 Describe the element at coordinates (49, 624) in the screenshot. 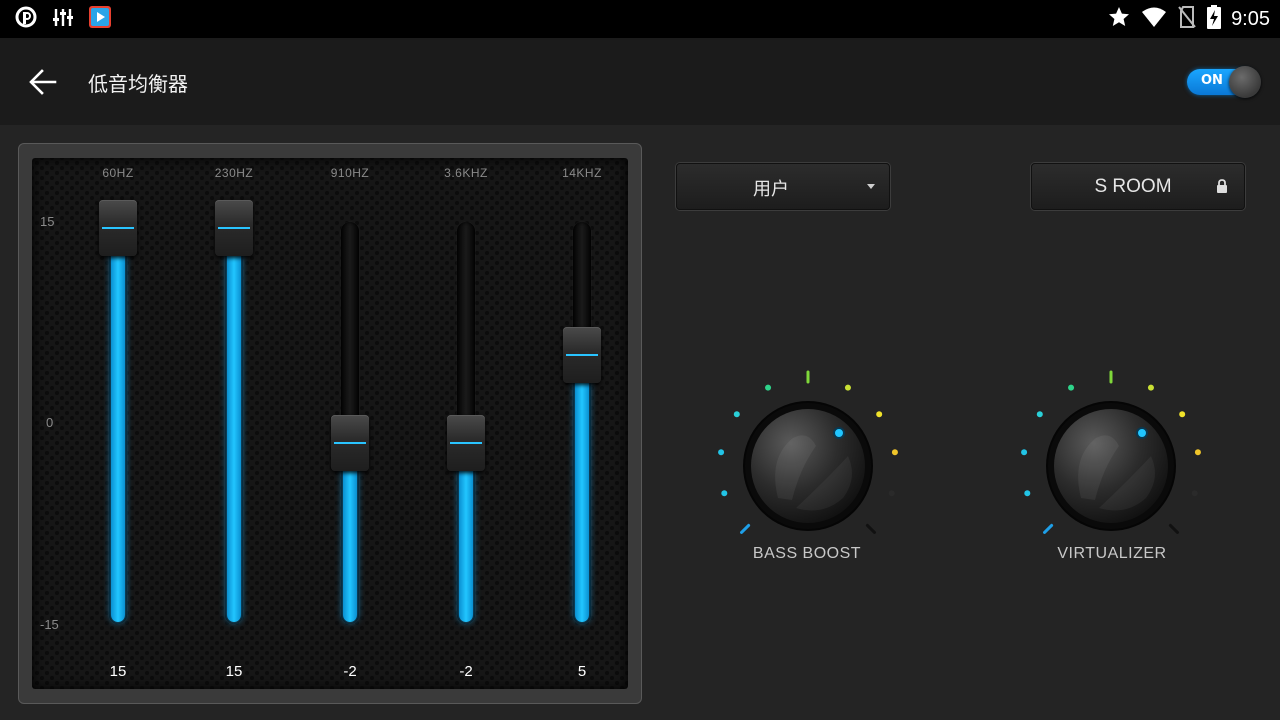

I see `db-label-min: -15` at that location.